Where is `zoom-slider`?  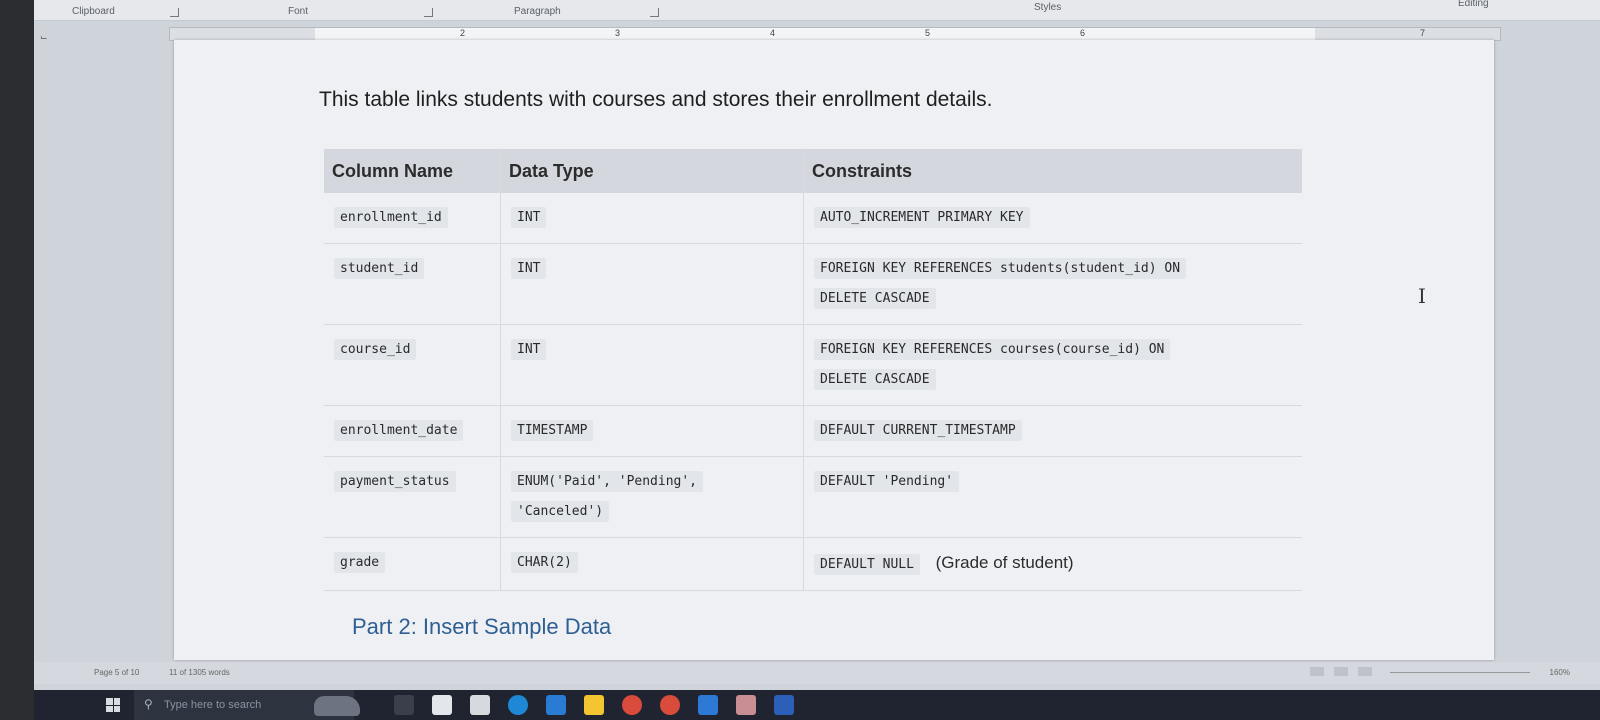 zoom-slider is located at coordinates (1460, 672).